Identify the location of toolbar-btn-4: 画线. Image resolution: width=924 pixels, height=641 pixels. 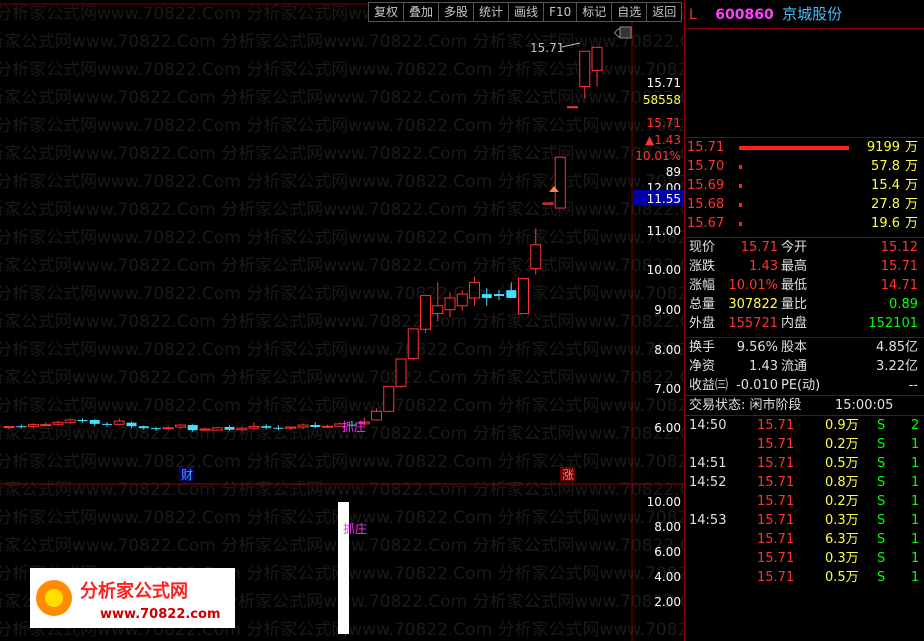
(526, 12).